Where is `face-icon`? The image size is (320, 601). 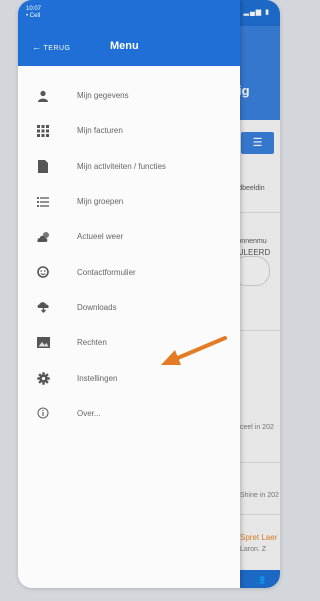 face-icon is located at coordinates (43, 272).